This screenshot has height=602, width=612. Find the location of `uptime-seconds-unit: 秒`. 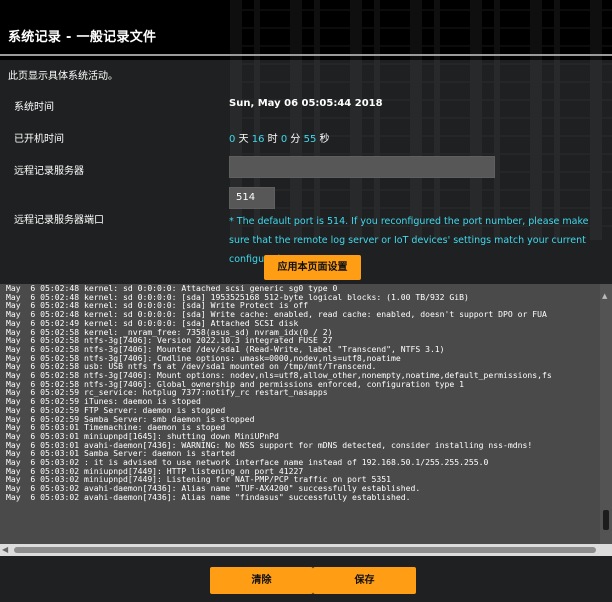

uptime-seconds-unit: 秒 is located at coordinates (324, 139).